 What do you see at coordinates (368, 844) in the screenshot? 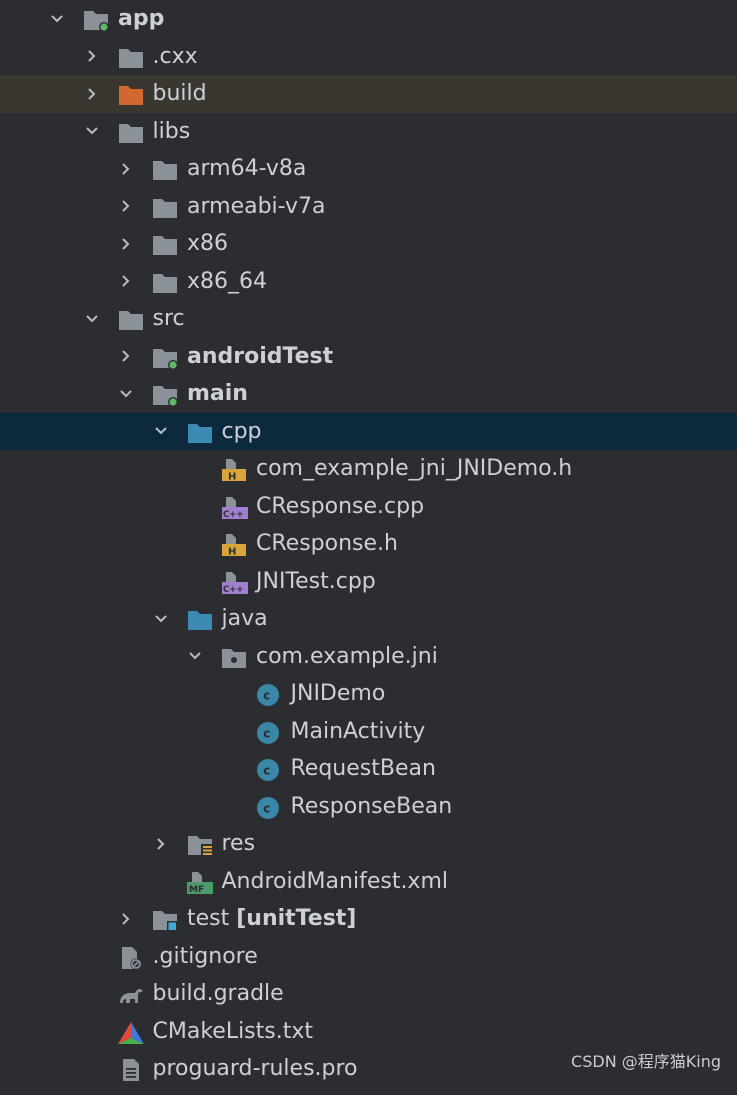
I see `tree-item: res` at bounding box center [368, 844].